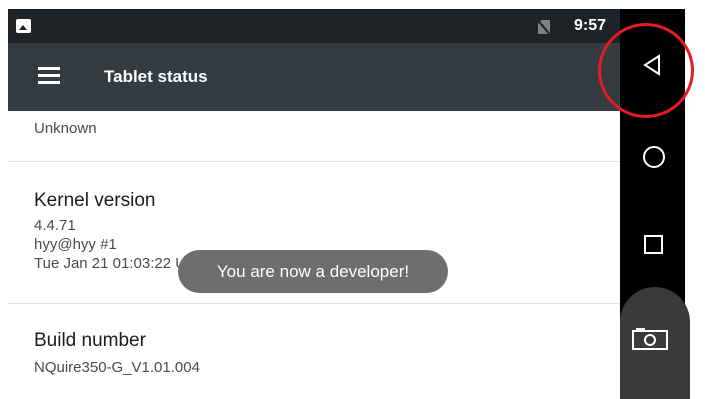 Image resolution: width=705 pixels, height=399 pixels. Describe the element at coordinates (646, 70) in the screenshot. I see `annotation-circle` at that location.